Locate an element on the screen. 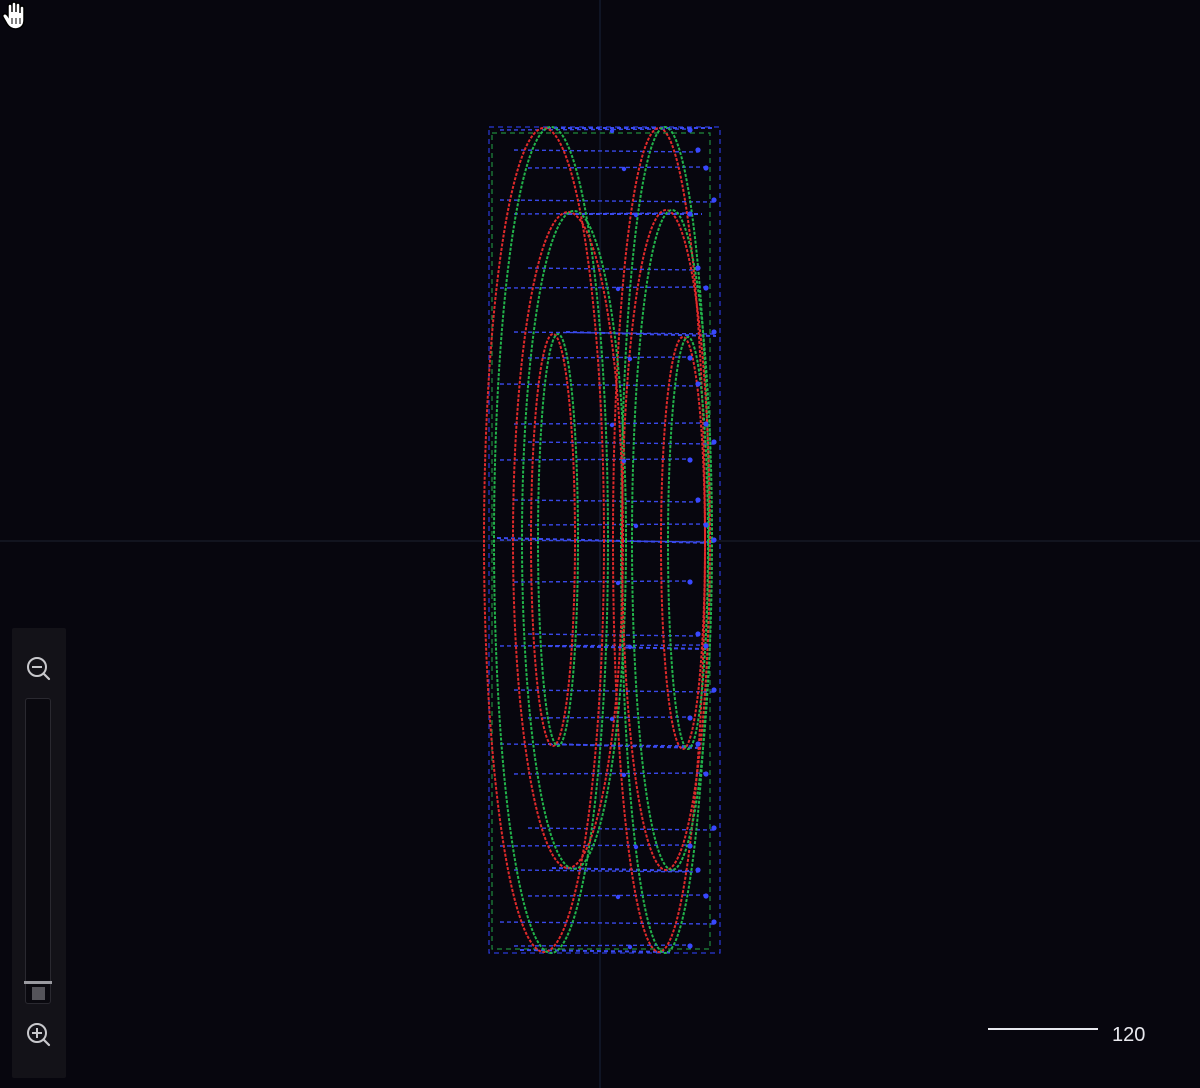  vertex-points is located at coordinates (663, 538).